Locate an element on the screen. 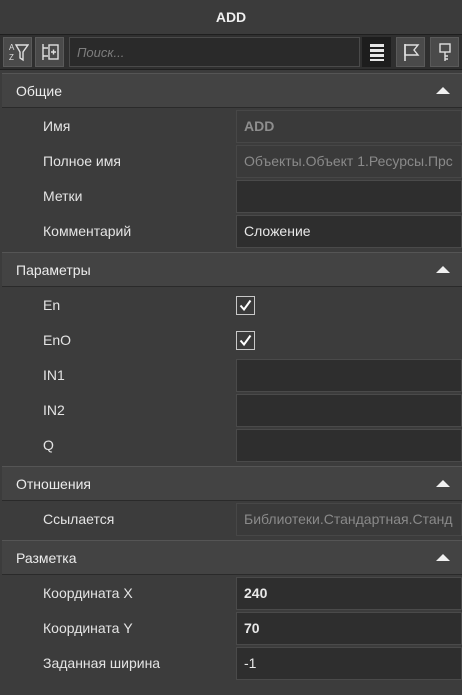 This screenshot has height=695, width=462. en-checkbox is located at coordinates (245, 305).